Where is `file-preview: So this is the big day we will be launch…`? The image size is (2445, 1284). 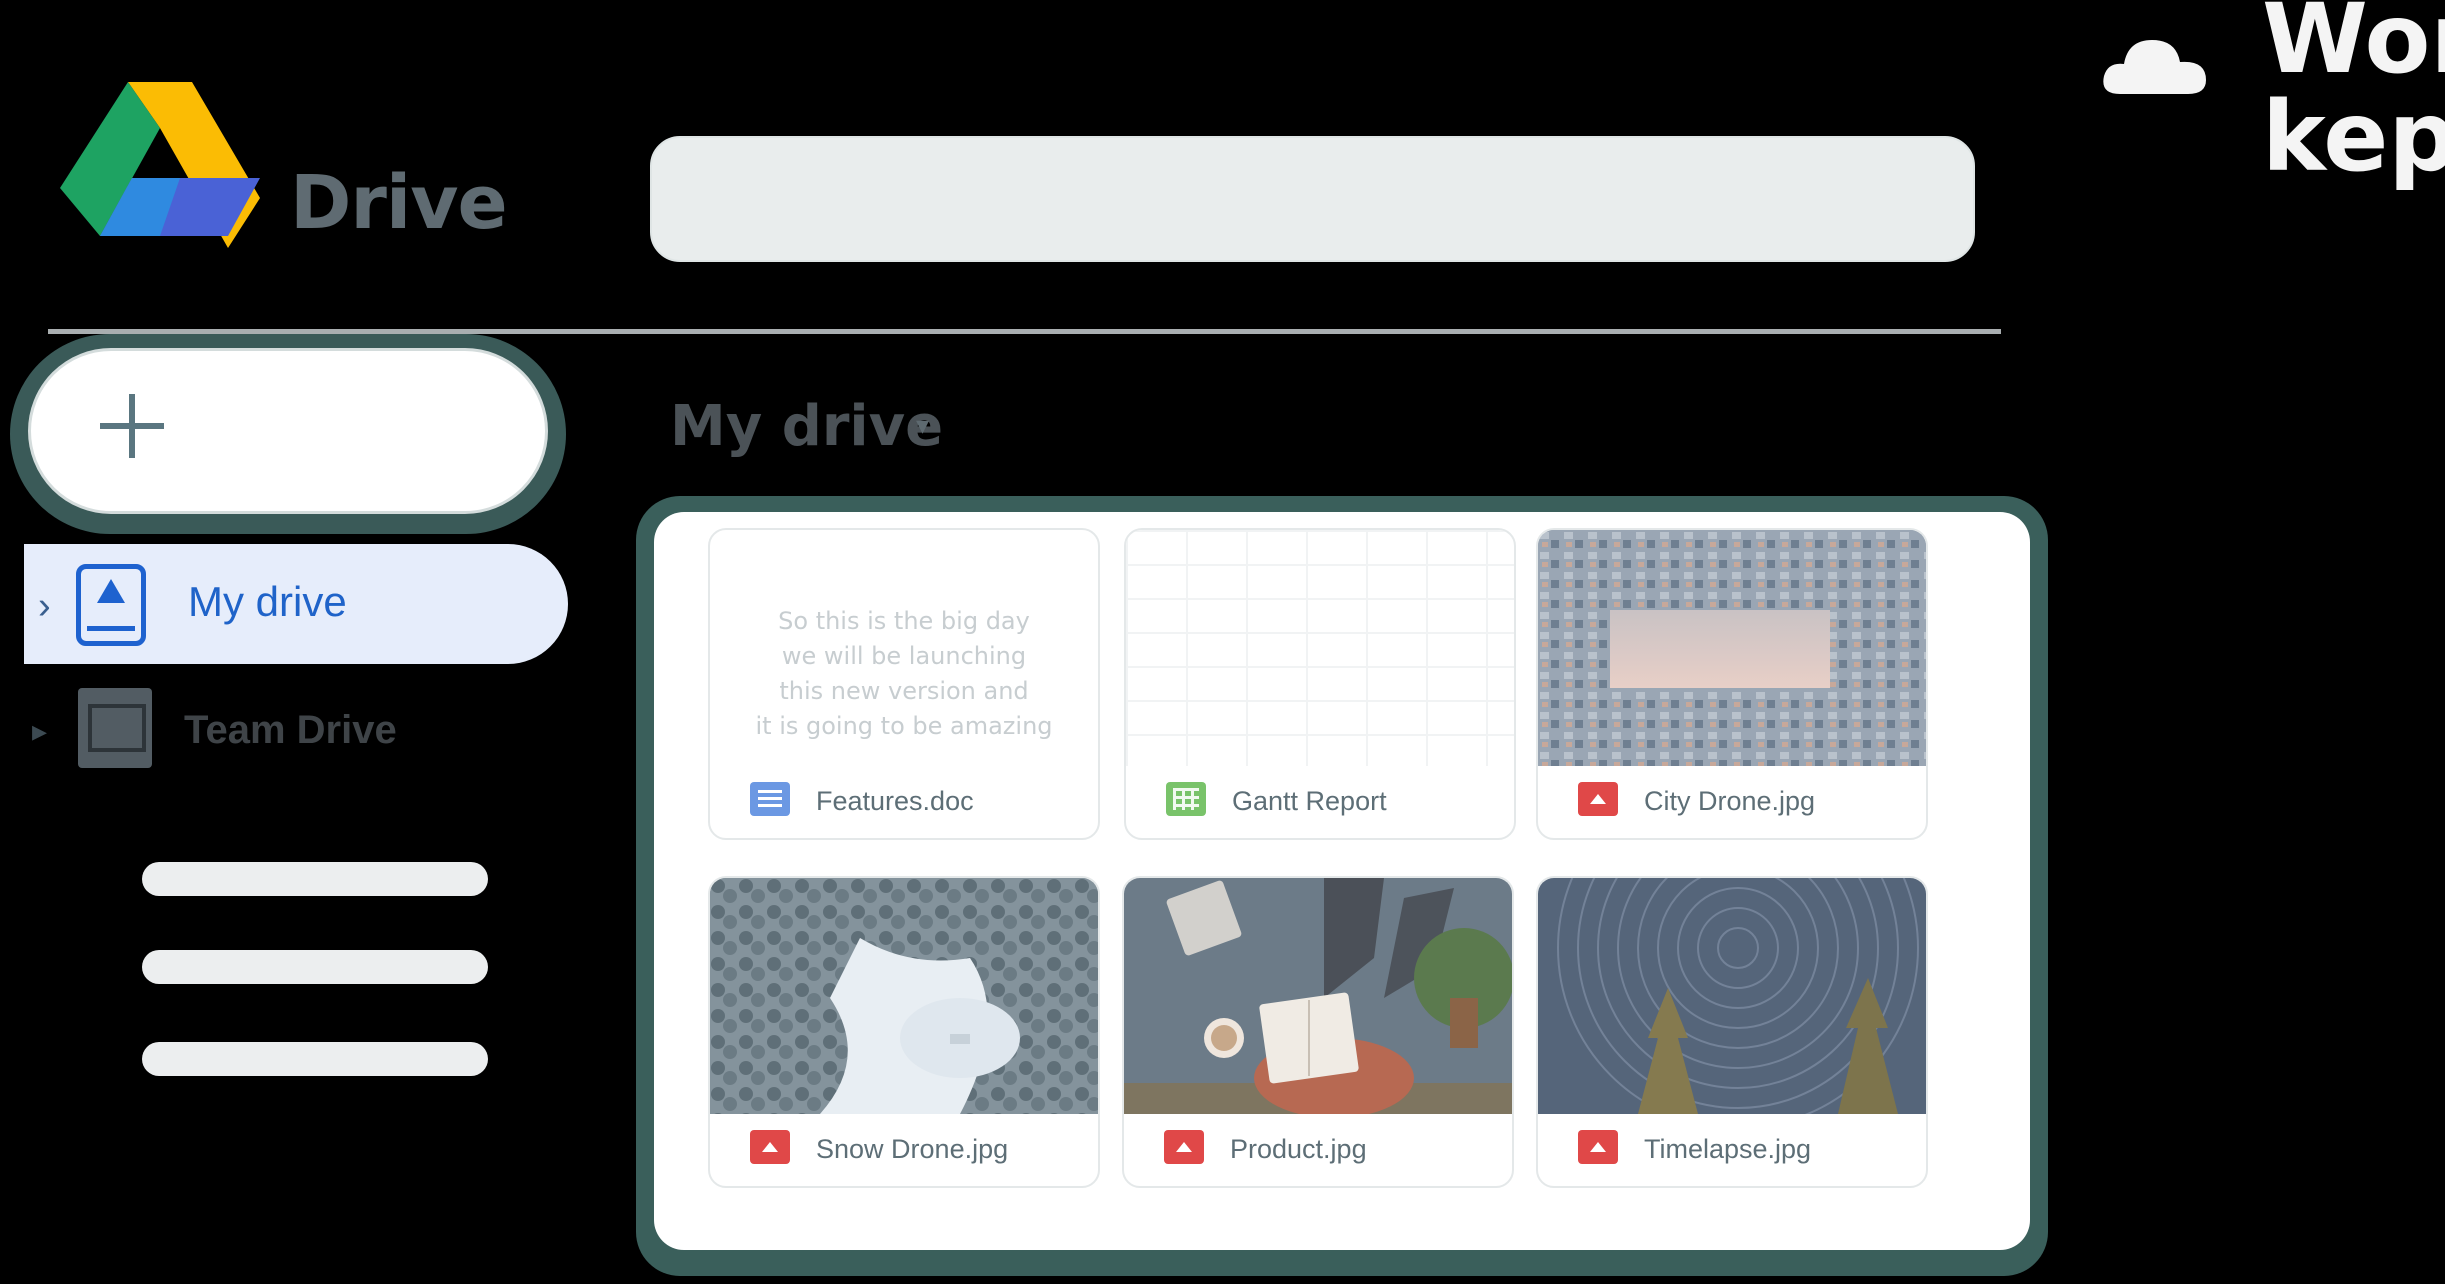
file-preview: So this is the big day we will be launch… is located at coordinates (904, 648).